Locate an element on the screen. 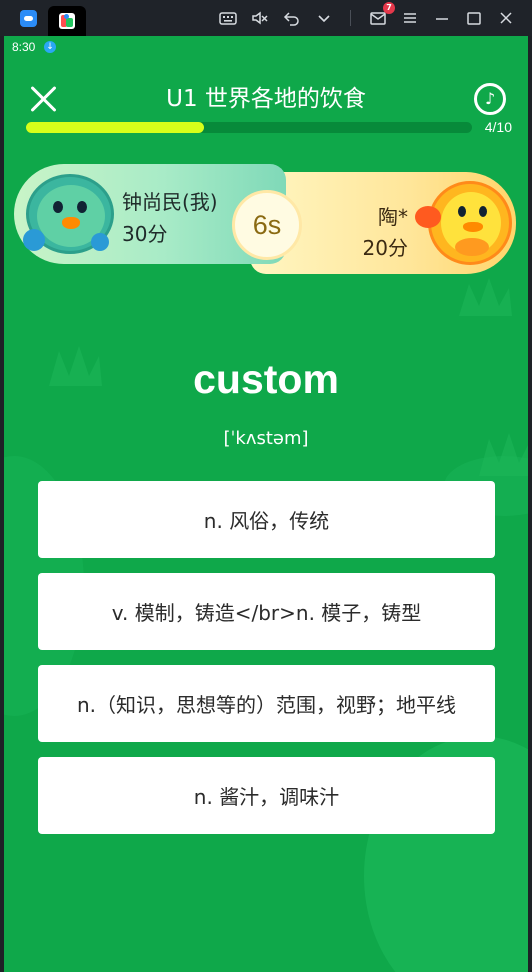  titlebar-divider is located at coordinates (350, 18).